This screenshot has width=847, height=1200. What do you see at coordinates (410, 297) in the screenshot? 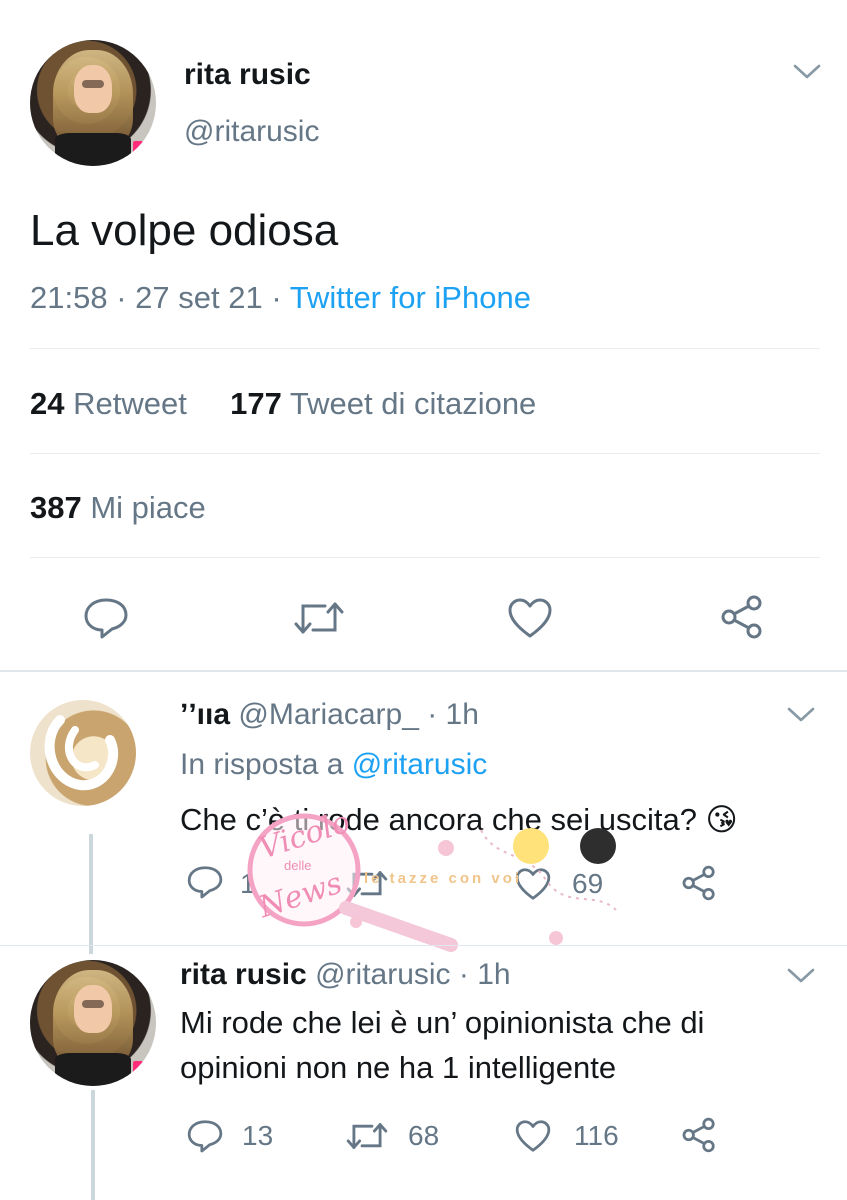
I see `tweet-source-link: Twitter for iPhone` at bounding box center [410, 297].